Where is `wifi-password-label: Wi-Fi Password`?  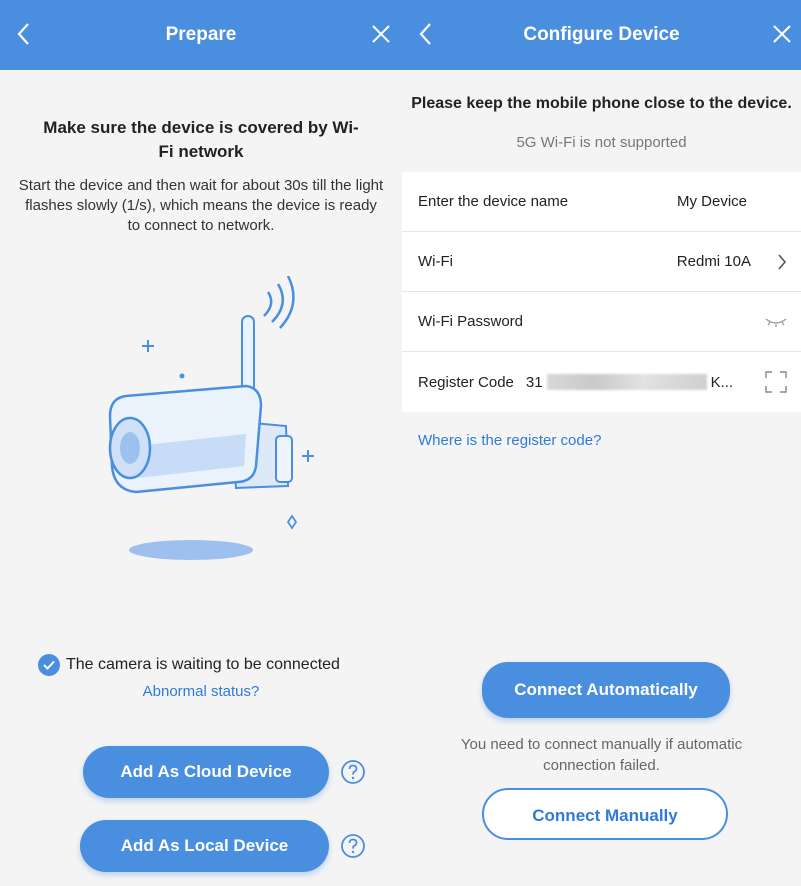 wifi-password-label: Wi-Fi Password is located at coordinates (471, 321).